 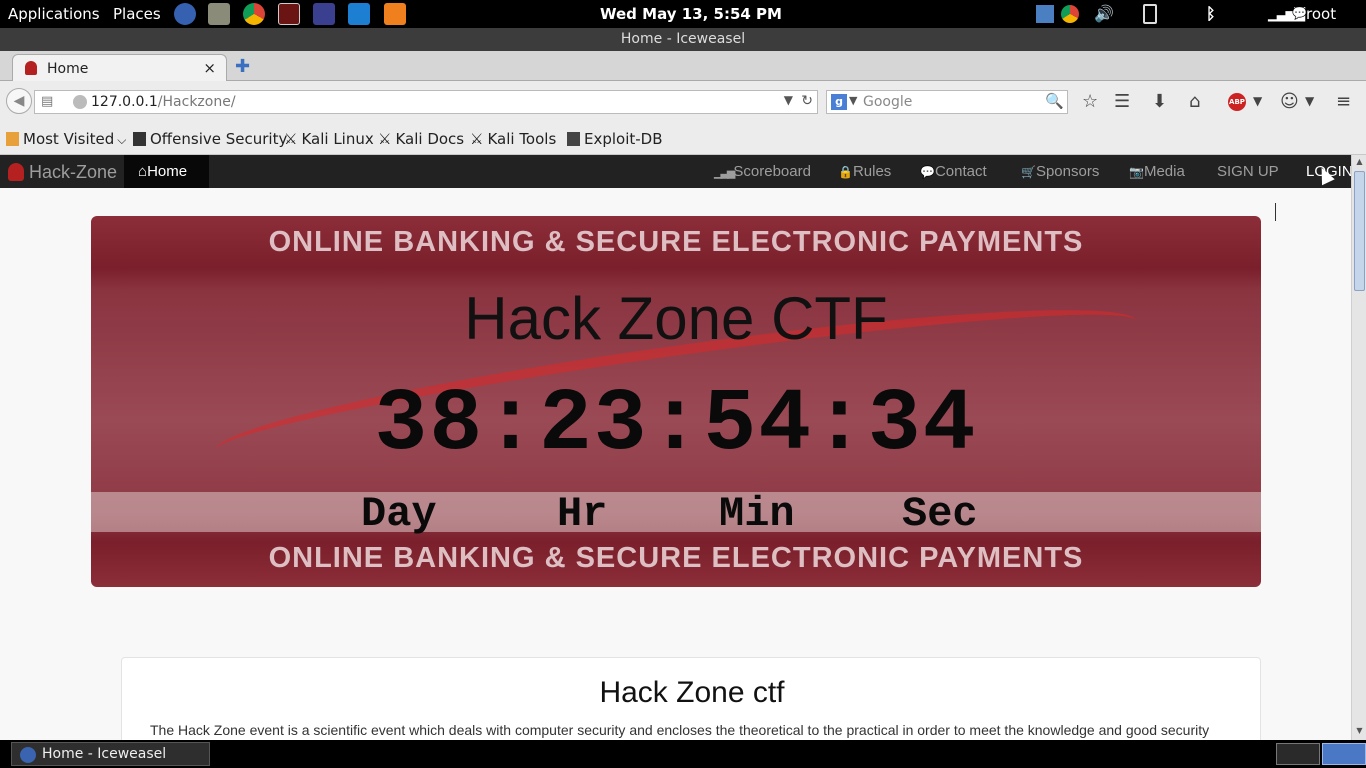 I want to click on url-bar: ▤ 127.0.0.1/Hackzone/ ▼ ↻, so click(x=426, y=102).